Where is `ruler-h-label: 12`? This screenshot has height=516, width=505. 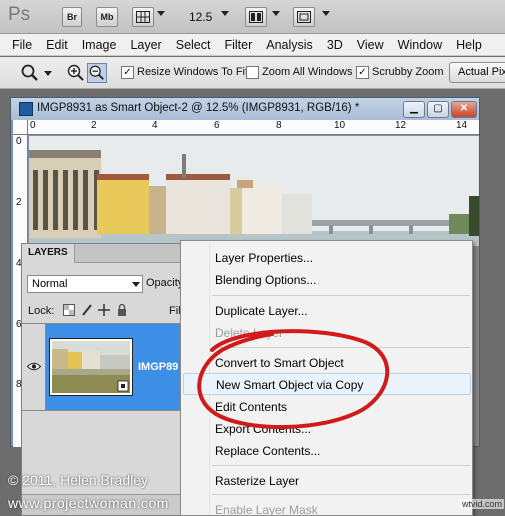 ruler-h-label: 12 is located at coordinates (401, 125).